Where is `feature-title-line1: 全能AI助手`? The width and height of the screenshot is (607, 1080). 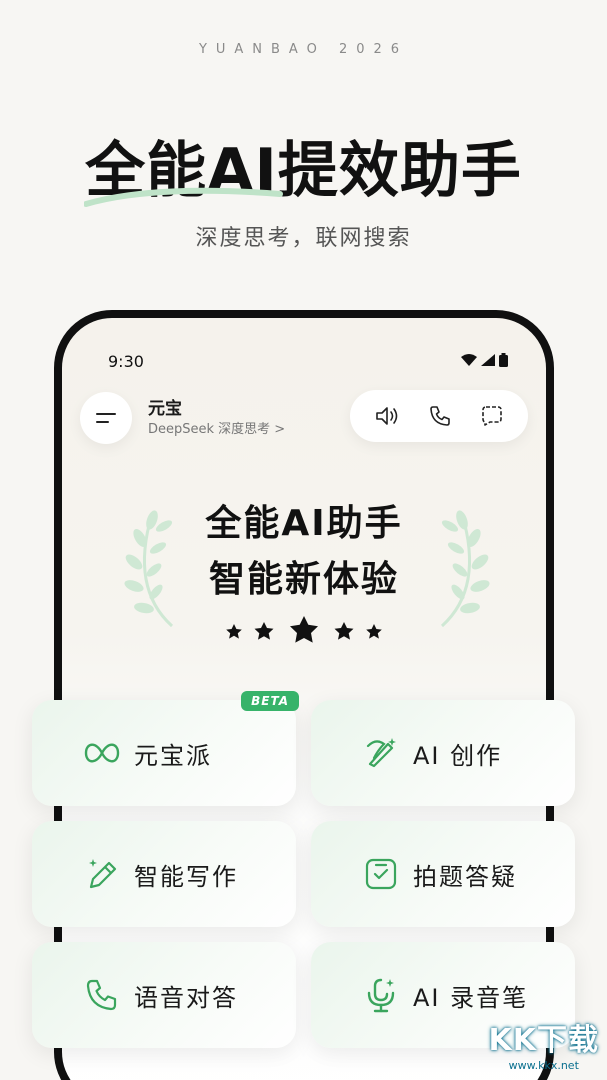 feature-title-line1: 全能AI助手 is located at coordinates (304, 523).